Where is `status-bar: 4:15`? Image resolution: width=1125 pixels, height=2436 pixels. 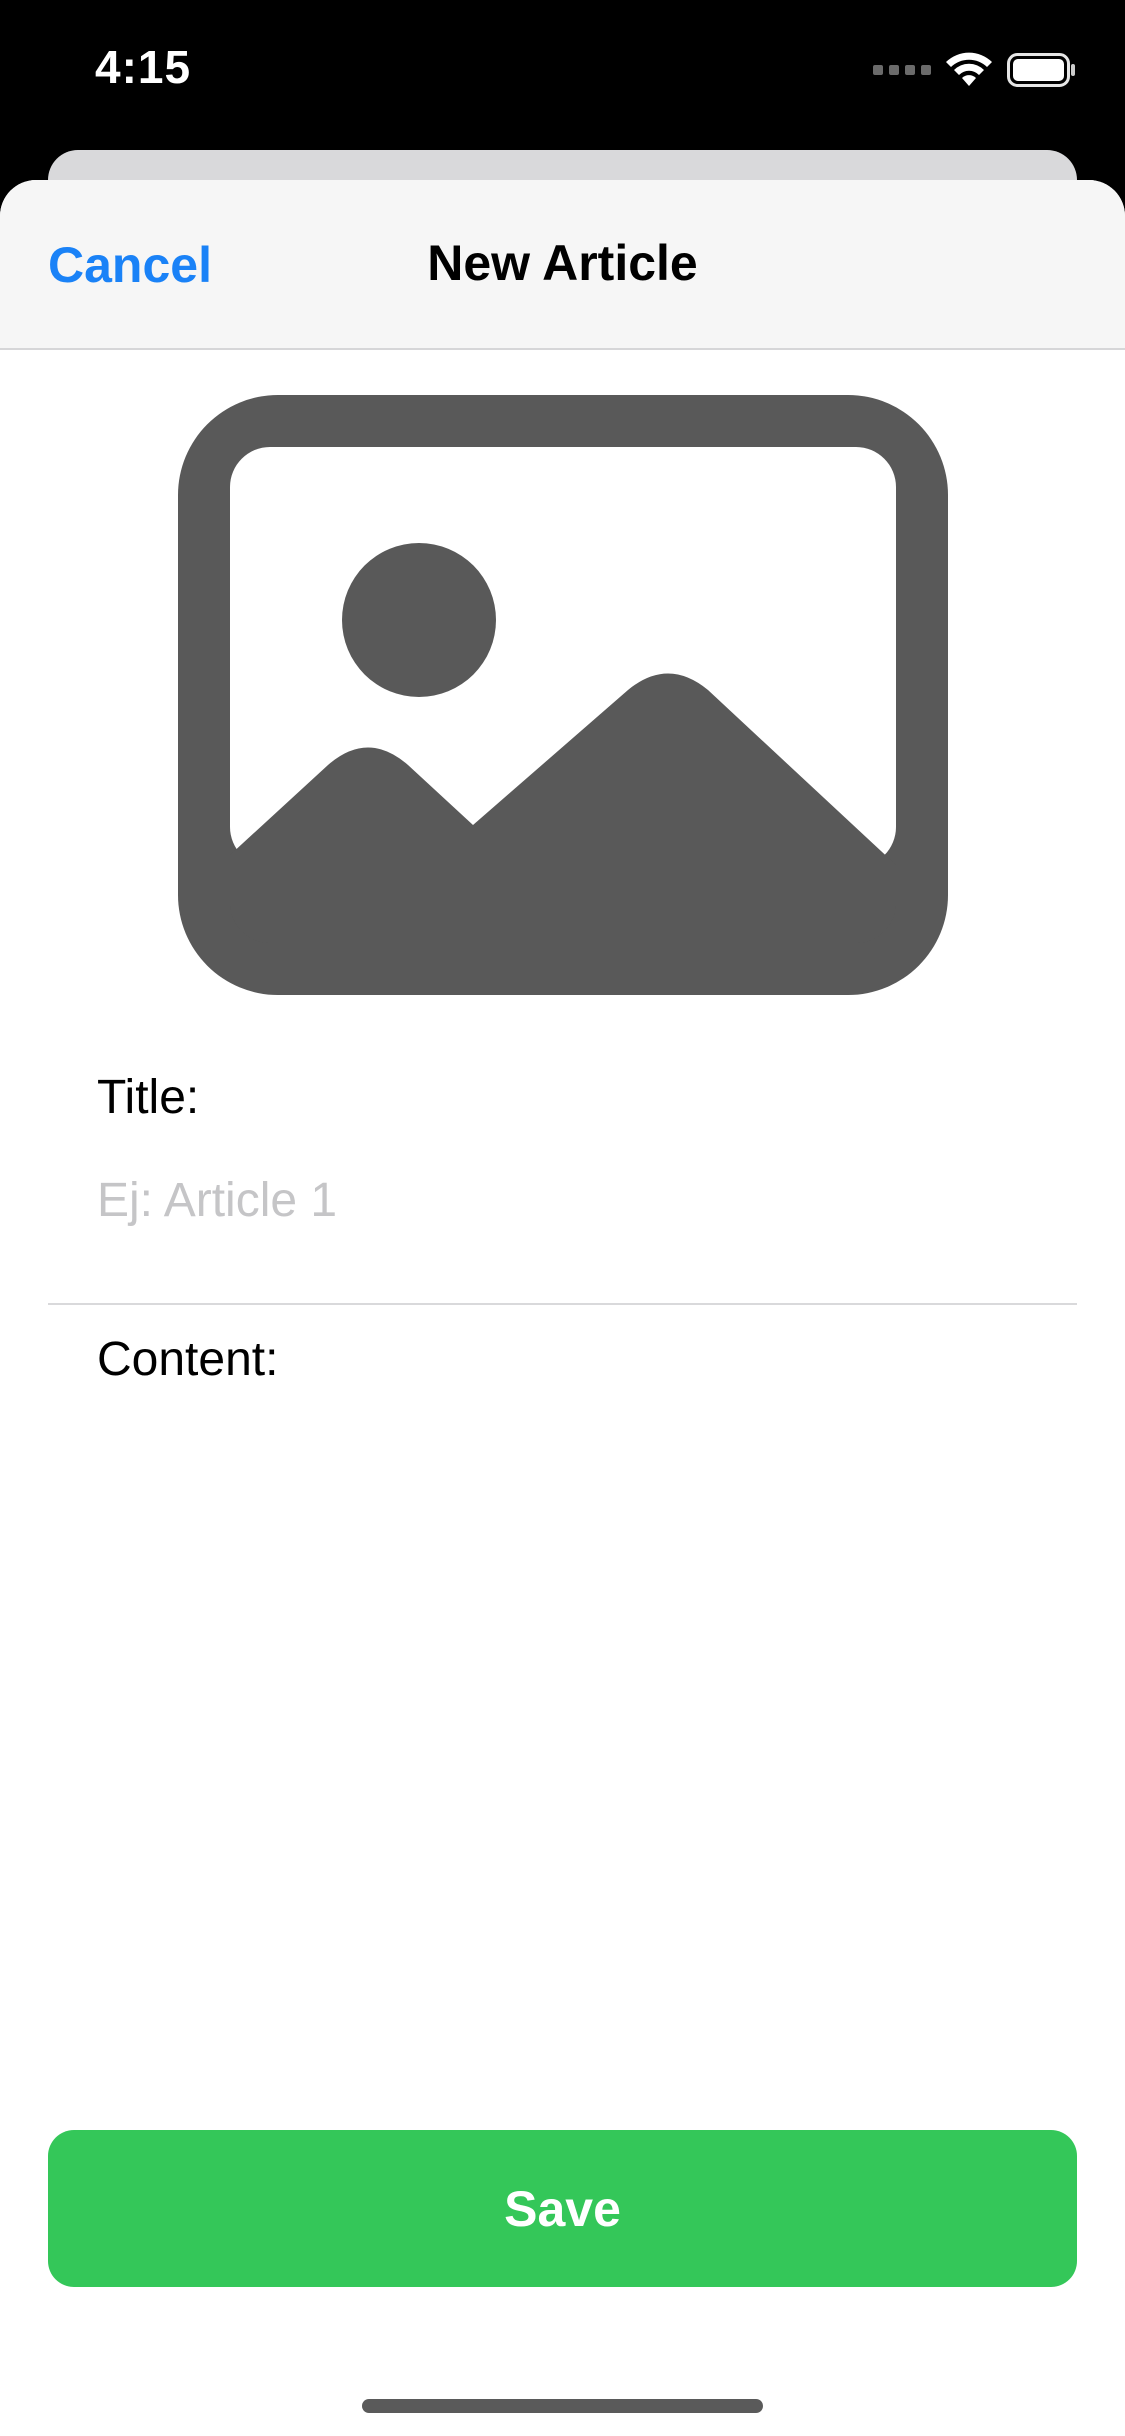 status-bar: 4:15 is located at coordinates (562, 70).